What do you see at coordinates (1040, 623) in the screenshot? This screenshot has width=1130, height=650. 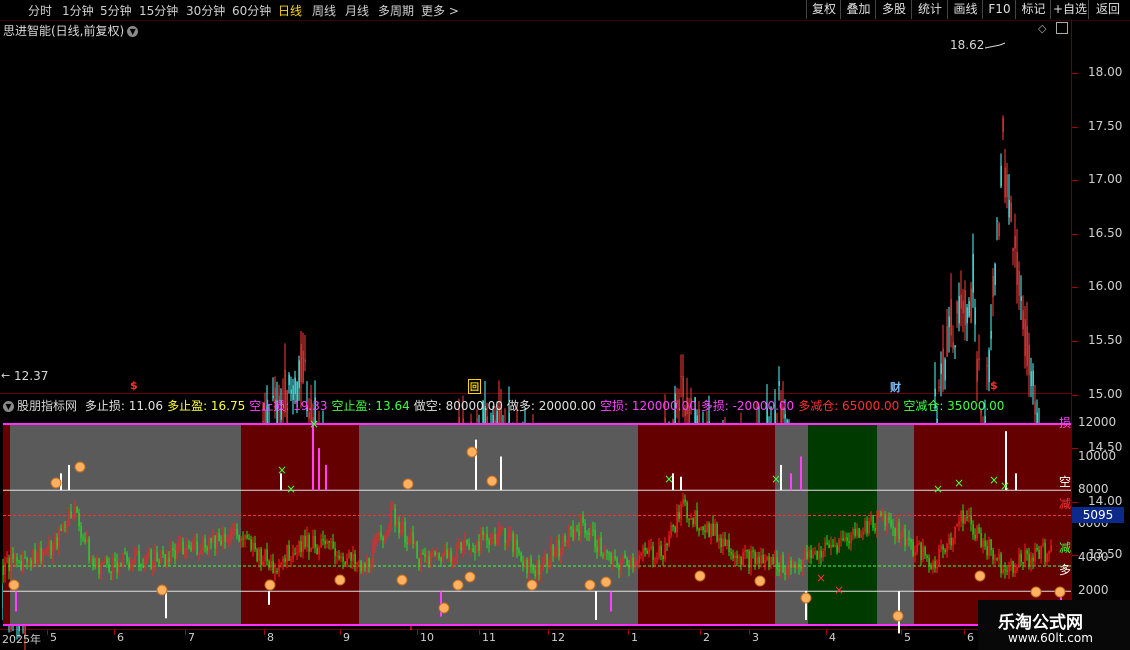 I see `watermark-title: 乐淘公式网` at bounding box center [1040, 623].